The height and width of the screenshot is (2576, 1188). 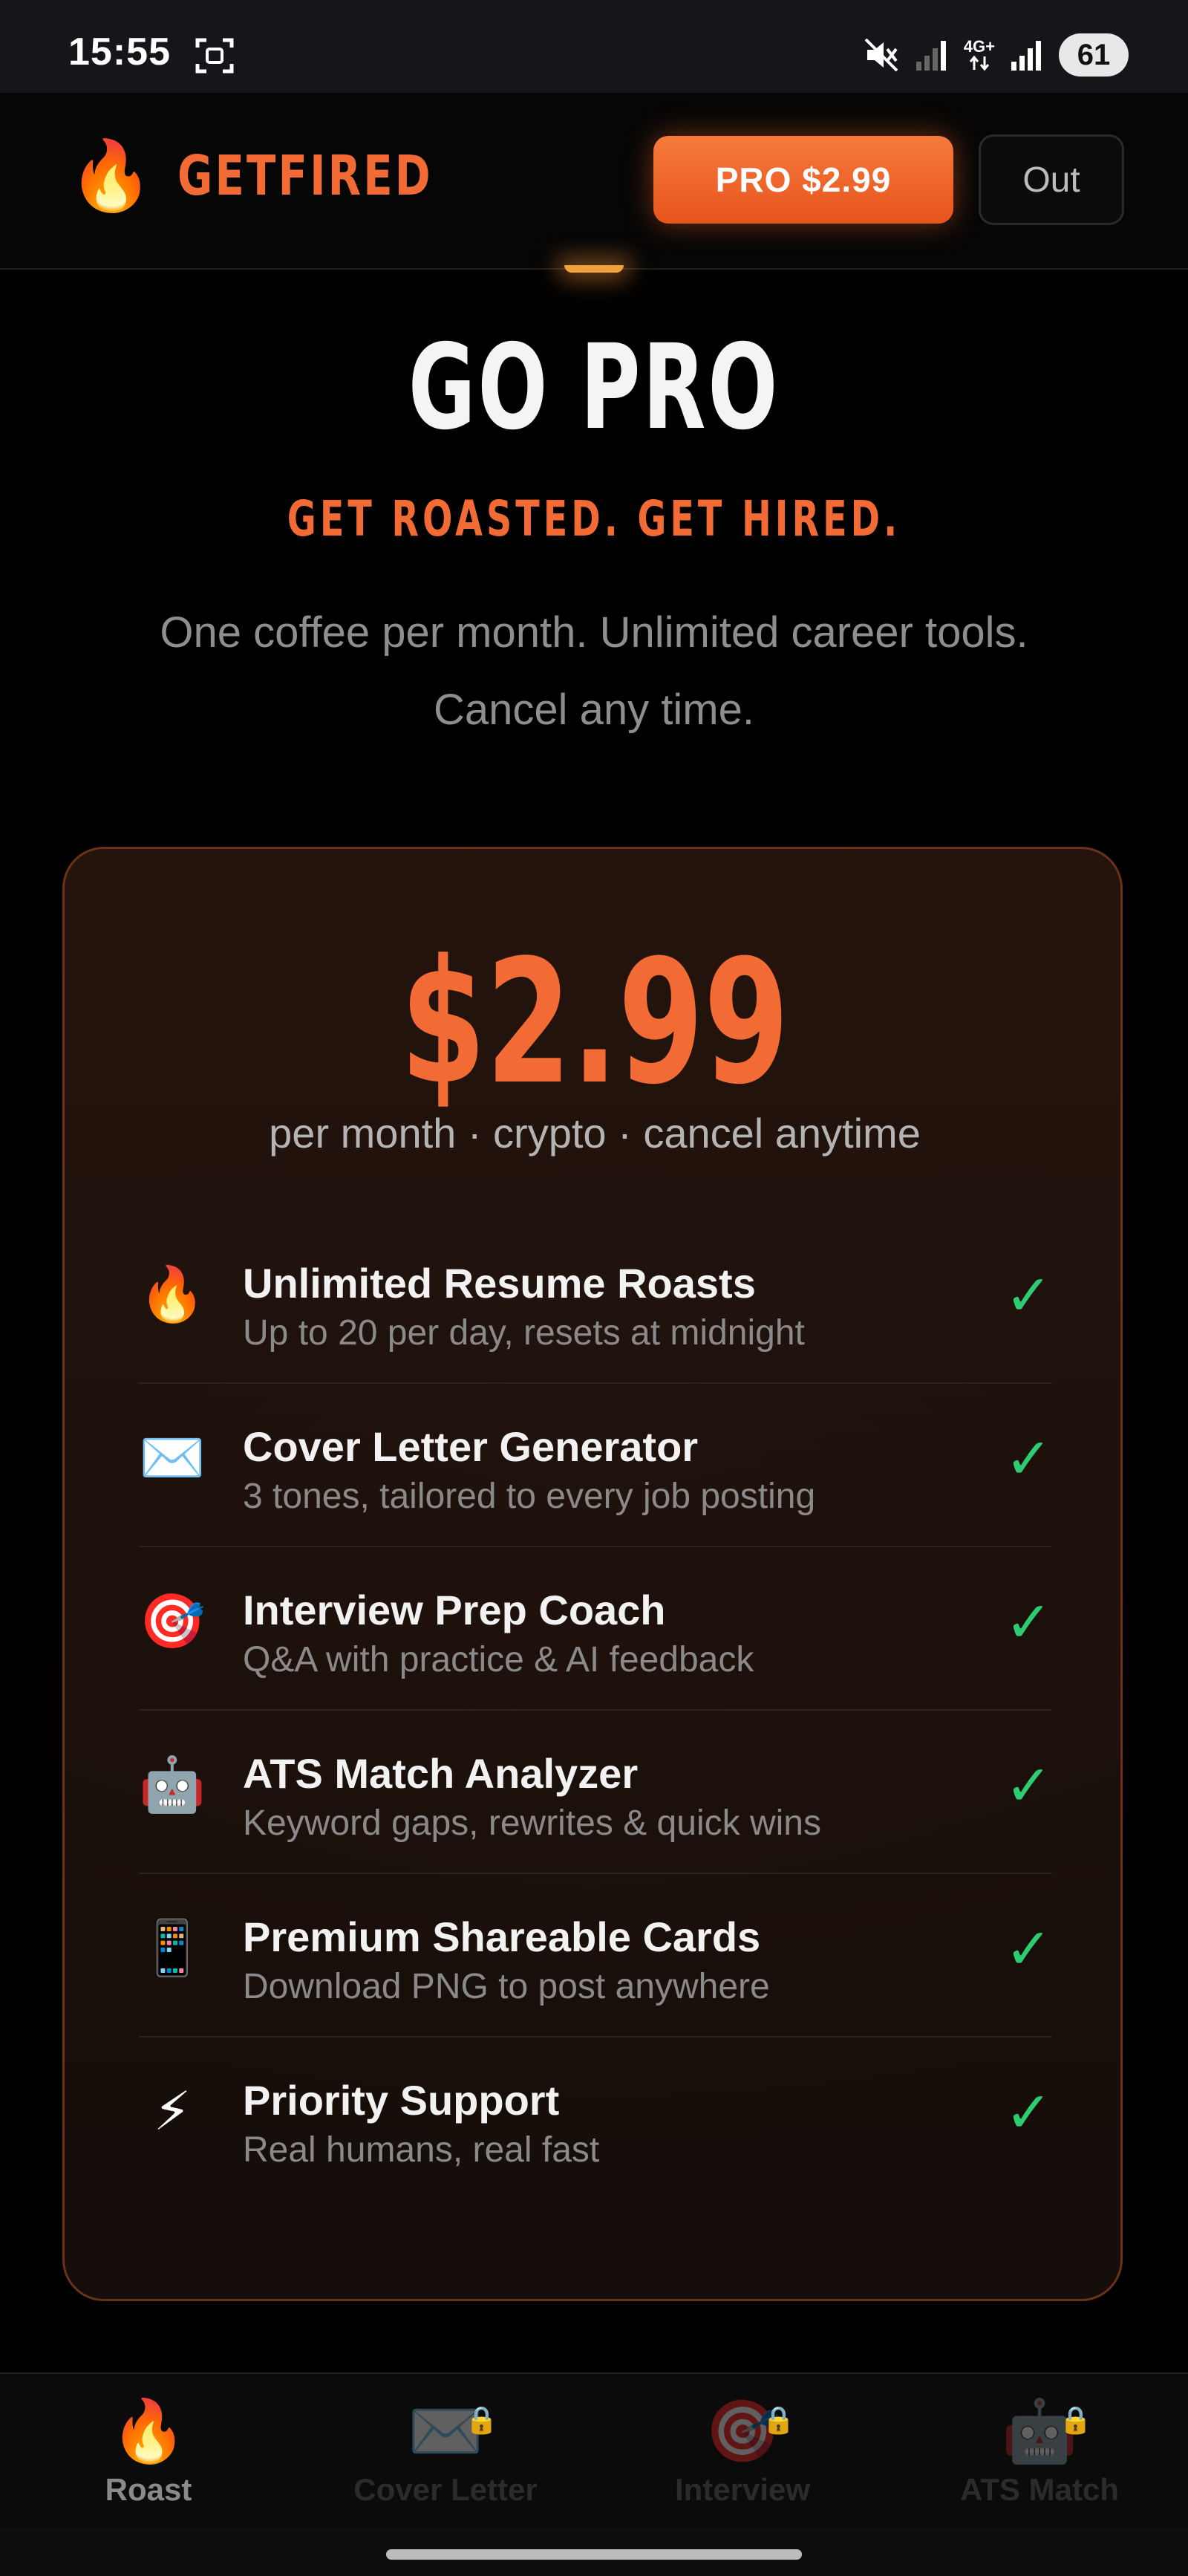 What do you see at coordinates (743, 2489) in the screenshot?
I see `nav-label: Interview` at bounding box center [743, 2489].